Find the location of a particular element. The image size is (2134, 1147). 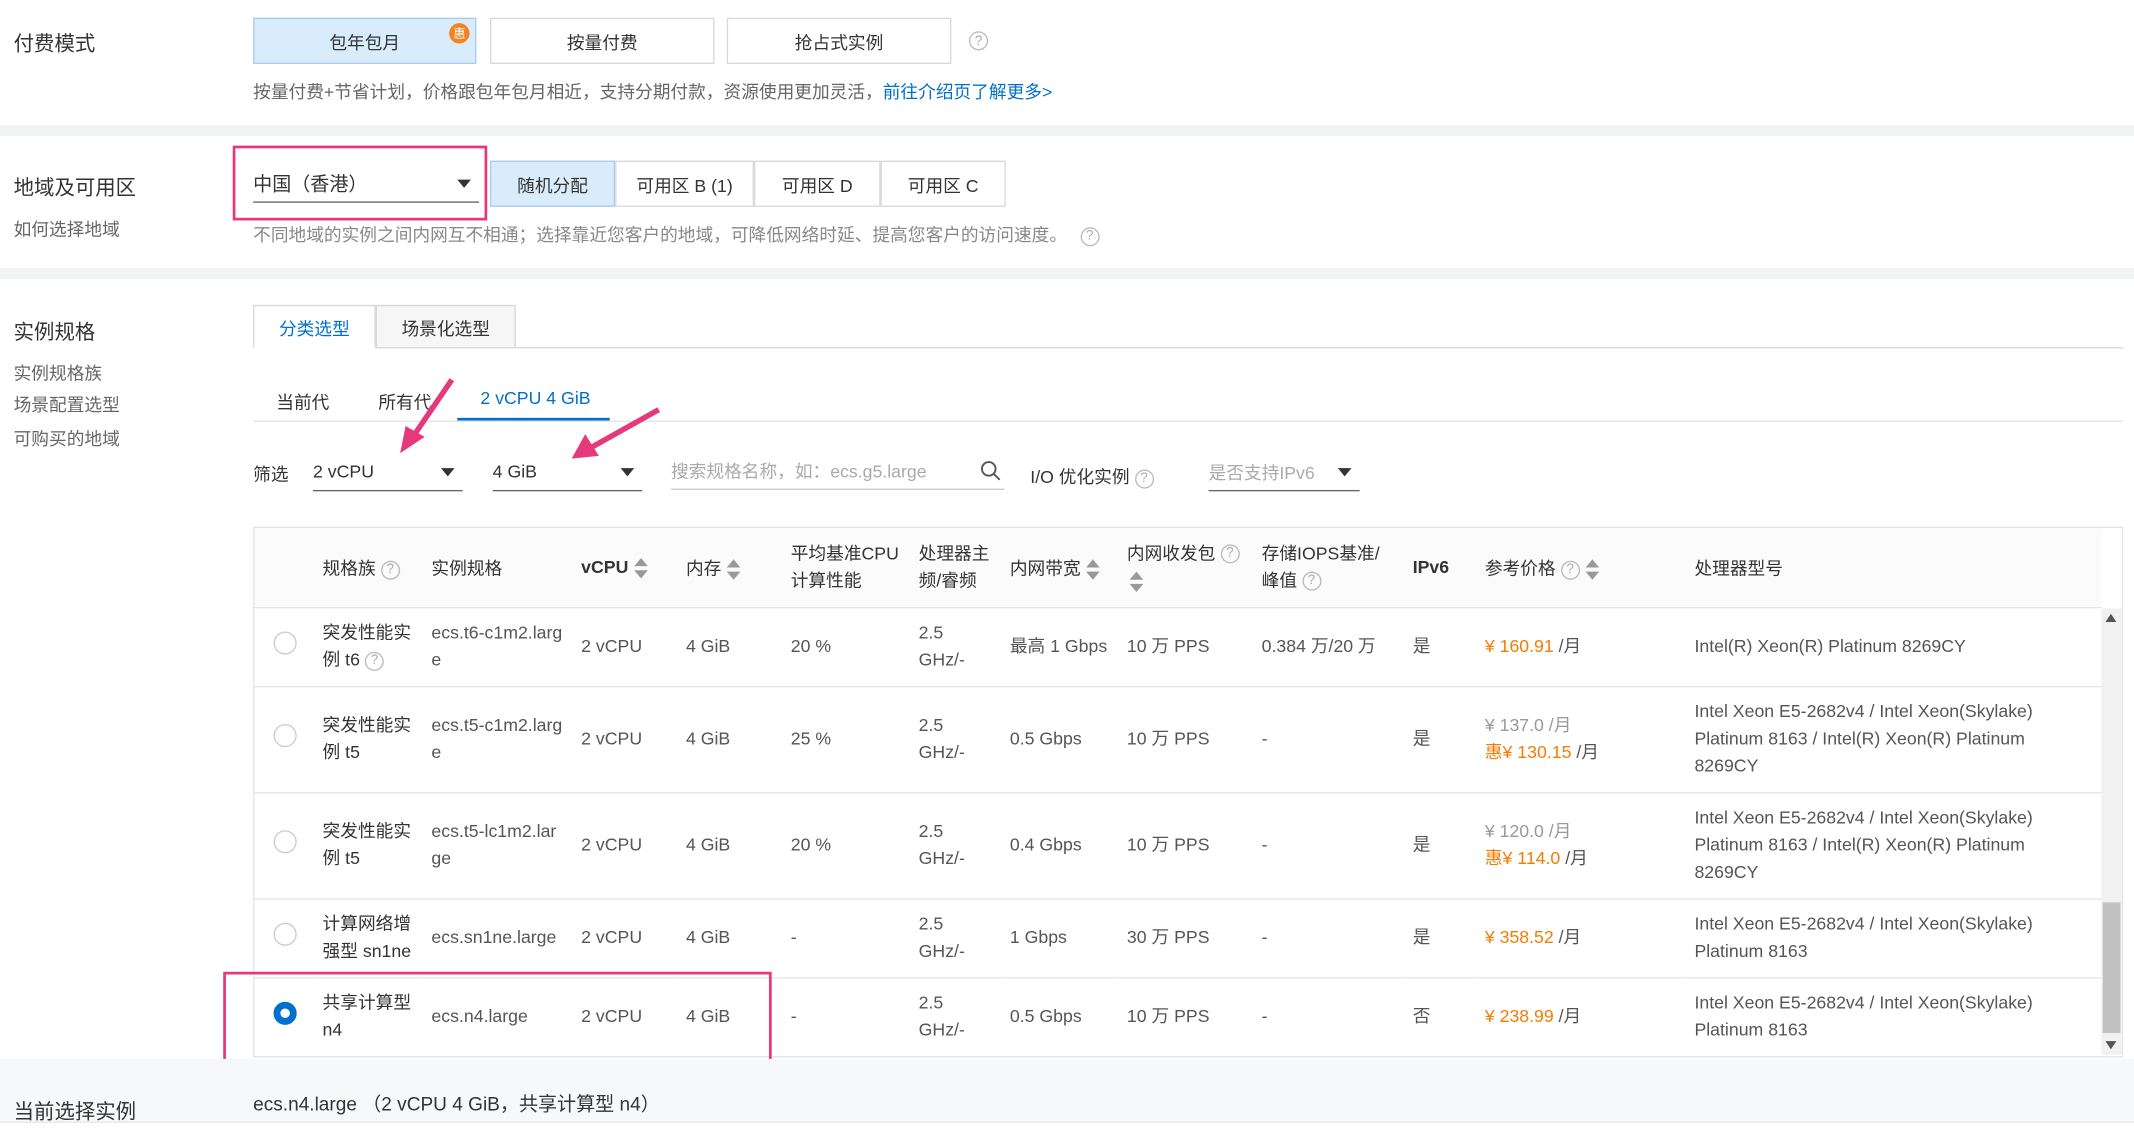

annotation-arrow-icon is located at coordinates (616, 433).